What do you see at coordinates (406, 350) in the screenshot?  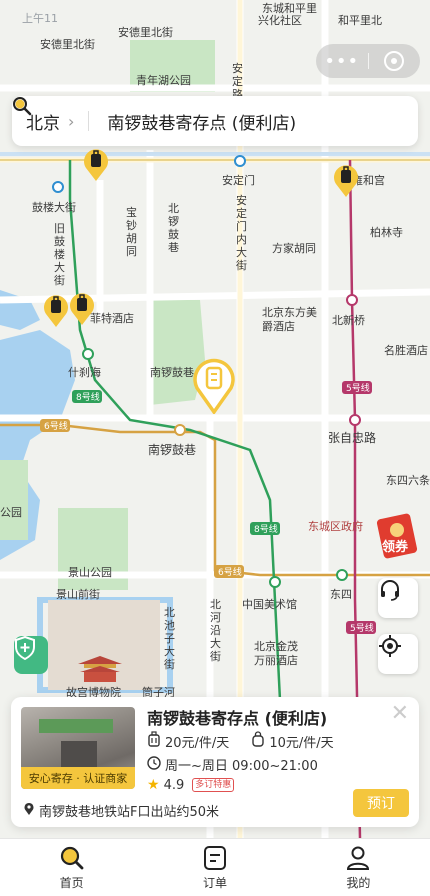 I see `label-mingsheng: 名胜酒店` at bounding box center [406, 350].